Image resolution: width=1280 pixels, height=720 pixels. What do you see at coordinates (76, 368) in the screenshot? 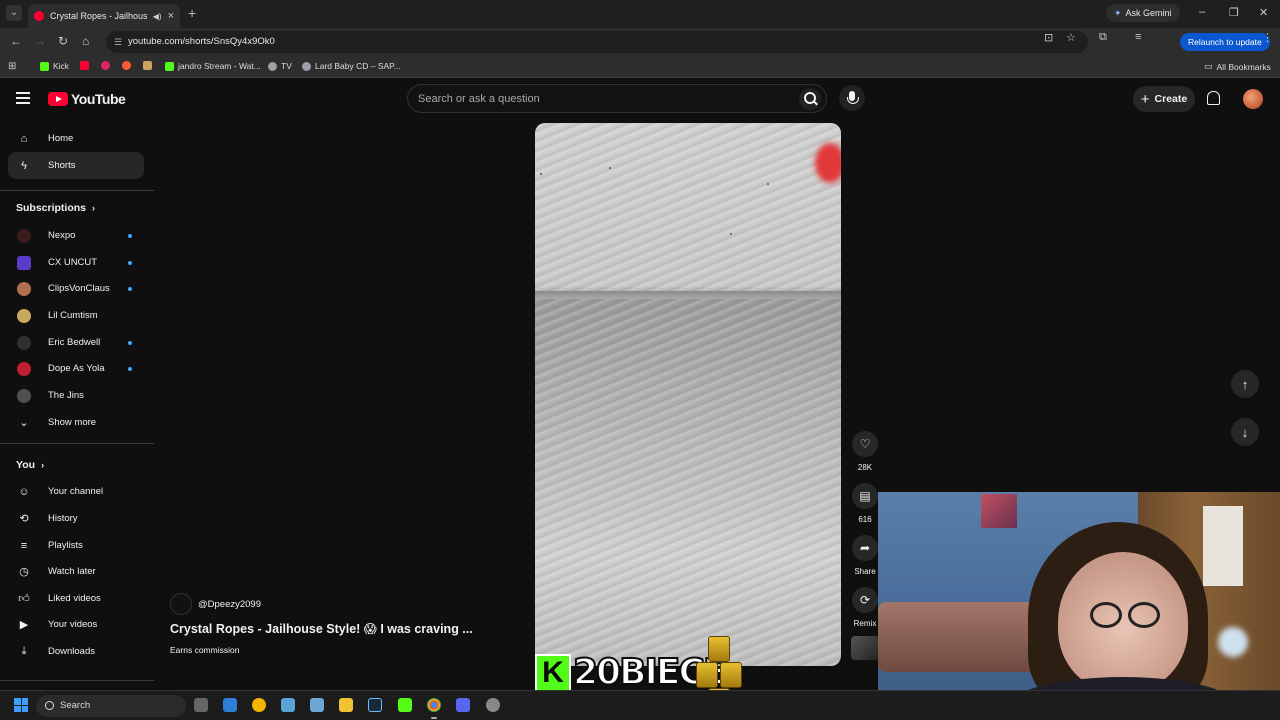
I see `sidebar-item-dope-as-yola: Dope As Yola` at bounding box center [76, 368].